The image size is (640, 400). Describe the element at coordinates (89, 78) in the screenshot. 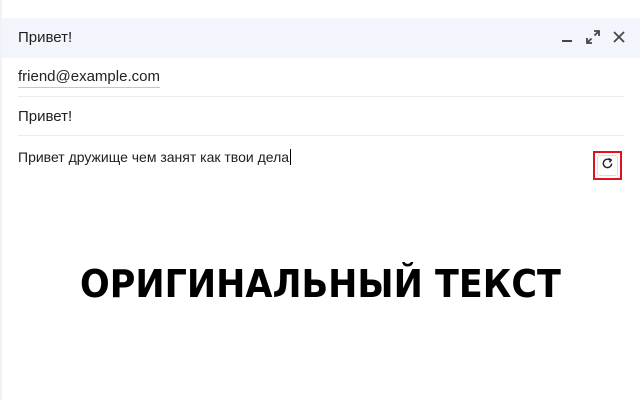

I see `recipient-chip: friend@example.com` at that location.